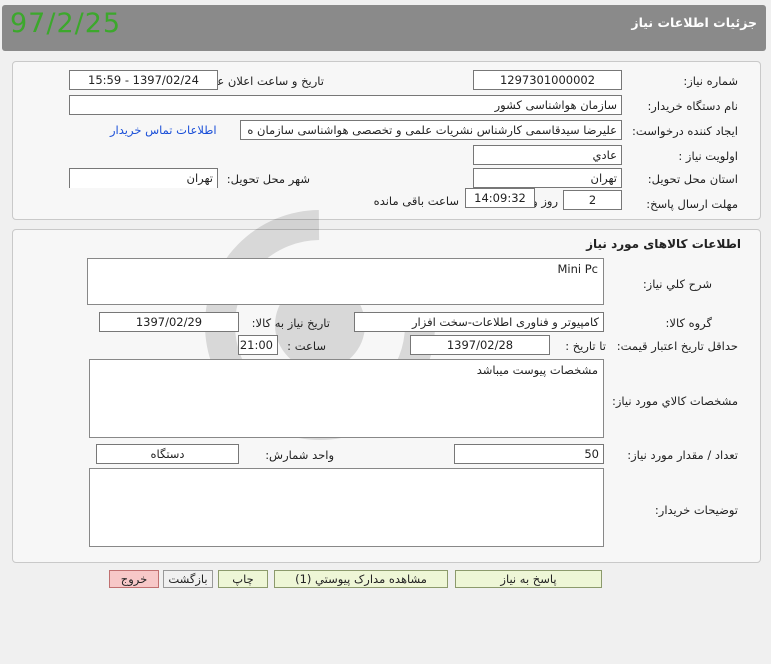  Describe the element at coordinates (346, 398) in the screenshot. I see `specs-field: مشخصات پیوست میباشد` at that location.